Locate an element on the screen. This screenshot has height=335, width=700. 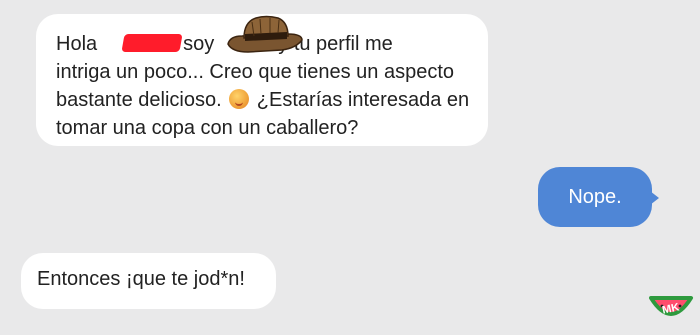
message-text: Hola is located at coordinates (77, 44).